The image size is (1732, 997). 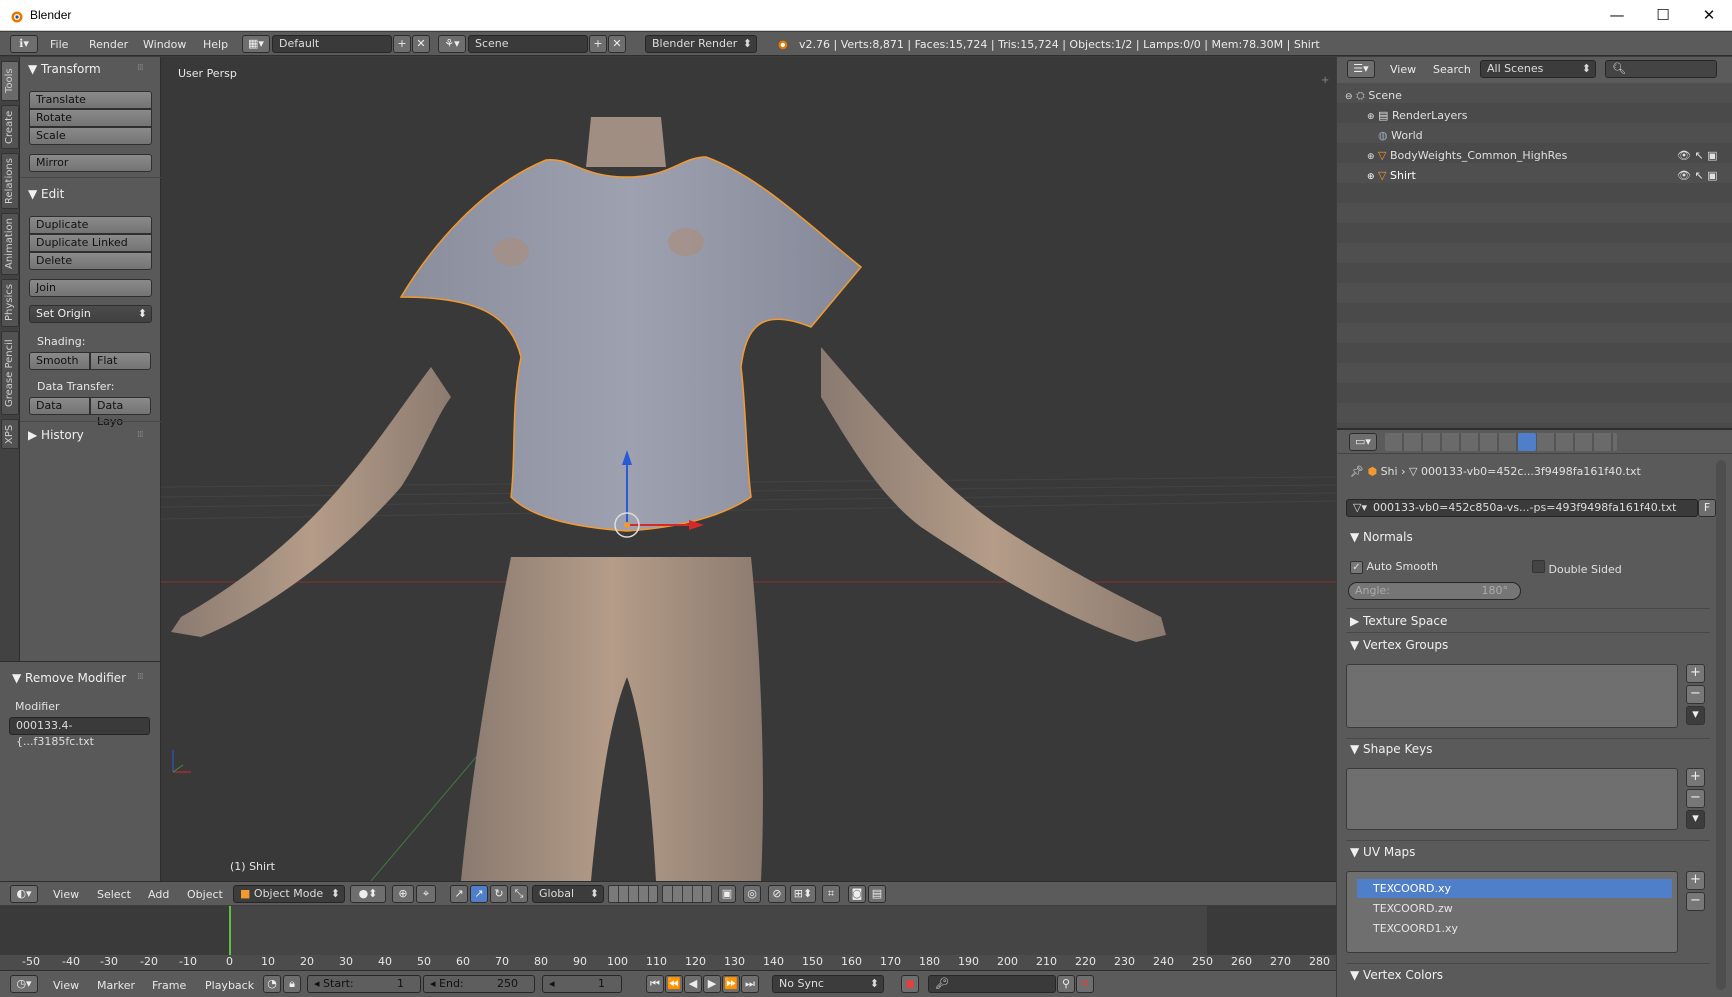 I want to click on scale-manipulator-icon: ⤡, so click(x=519, y=894).